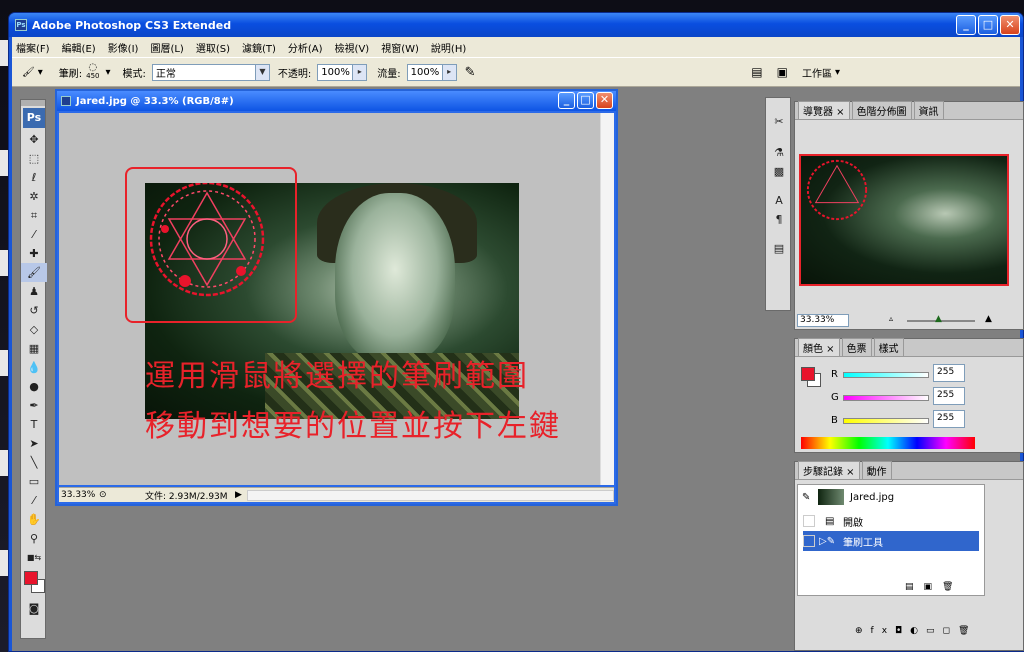  What do you see at coordinates (886, 375) in the screenshot?
I see `r-slider` at bounding box center [886, 375].